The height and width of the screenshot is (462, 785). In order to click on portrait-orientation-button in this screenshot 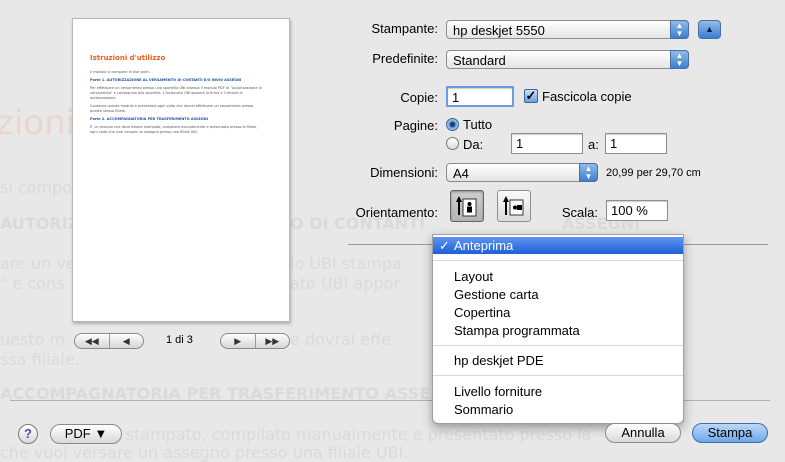, I will do `click(467, 206)`.